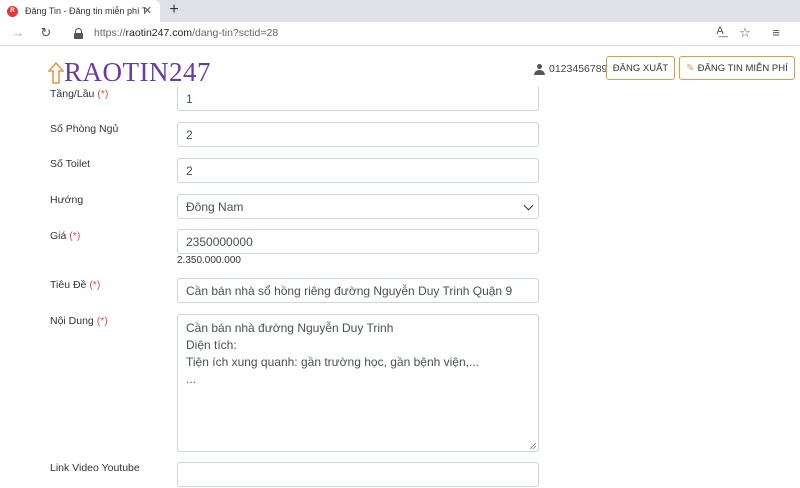 This screenshot has width=800, height=488. What do you see at coordinates (400, 11) in the screenshot?
I see `browser-tab-bar: R Đăng Tin - Đăng tin miễn phí Toà ✕ +` at bounding box center [400, 11].